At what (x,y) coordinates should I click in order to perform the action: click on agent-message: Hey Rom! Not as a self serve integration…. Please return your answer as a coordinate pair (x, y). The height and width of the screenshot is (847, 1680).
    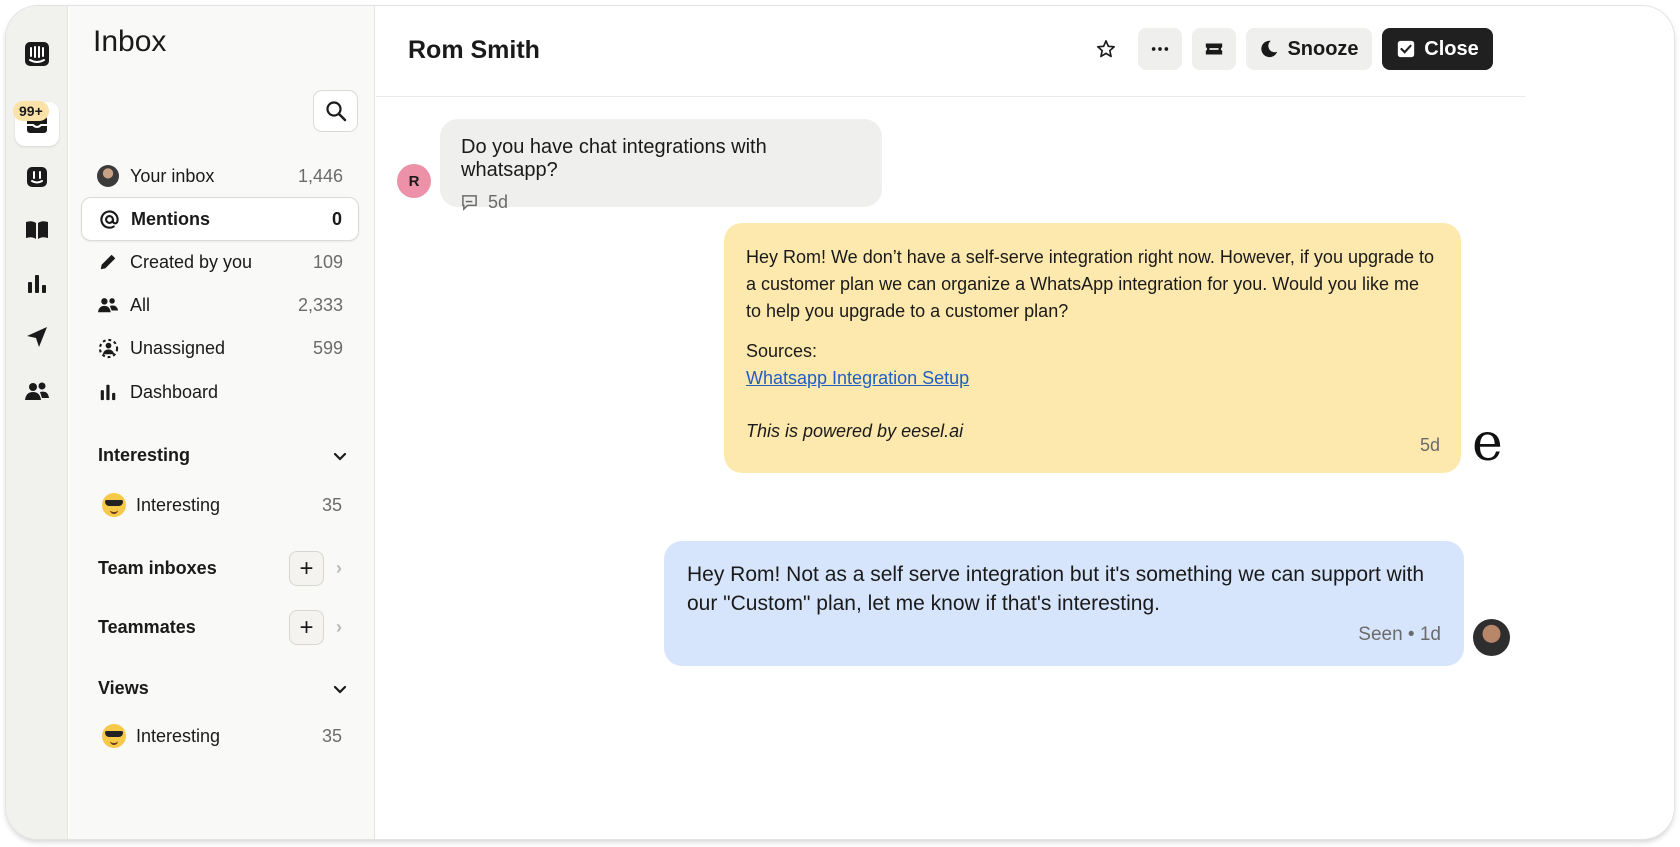
    Looking at the image, I should click on (1064, 603).